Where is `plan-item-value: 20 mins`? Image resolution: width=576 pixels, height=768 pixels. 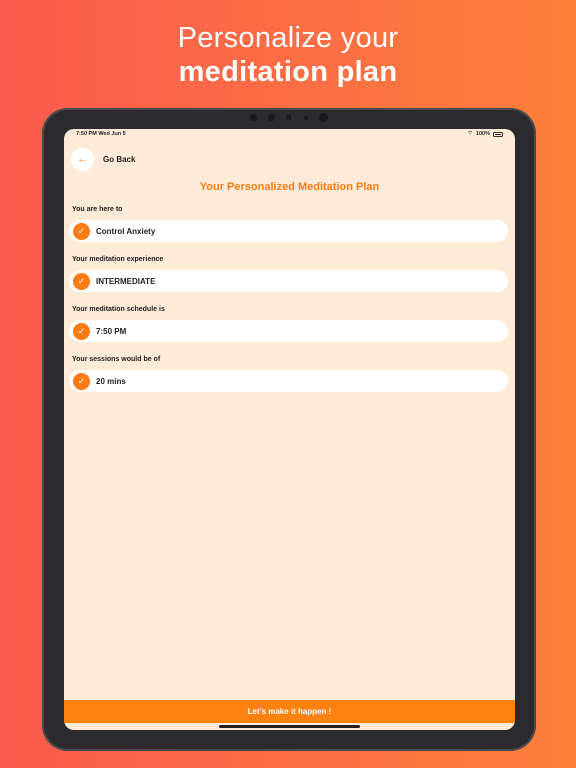 plan-item-value: 20 mins is located at coordinates (111, 381).